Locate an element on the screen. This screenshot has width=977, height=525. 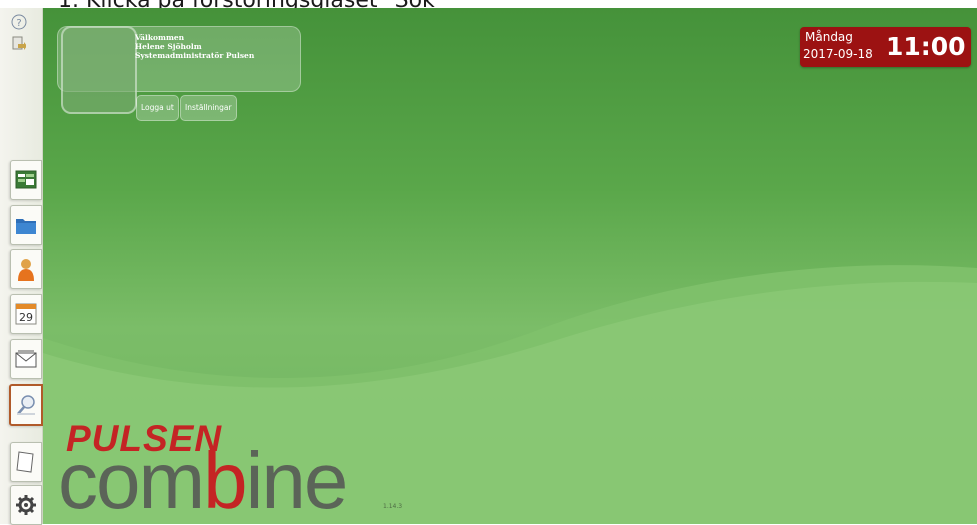
sidebar: ? 29 is located at coordinates (21, 266).